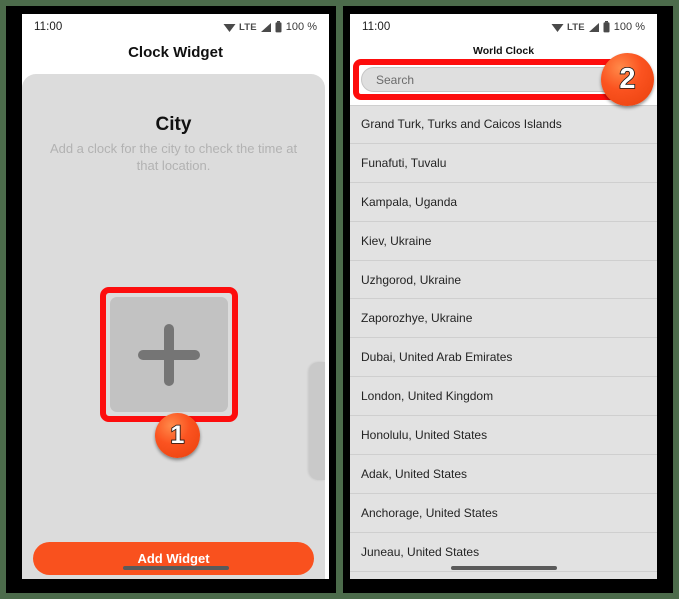  What do you see at coordinates (503, 513) in the screenshot?
I see `city-list-item: Anchorage, United States` at bounding box center [503, 513].